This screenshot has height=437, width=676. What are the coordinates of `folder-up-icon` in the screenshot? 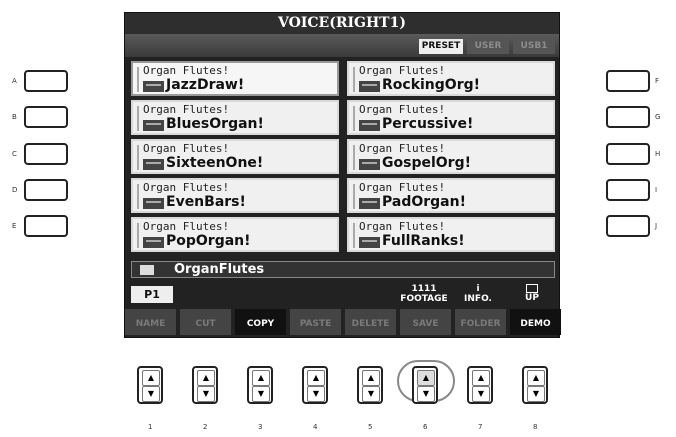 It's located at (532, 288).